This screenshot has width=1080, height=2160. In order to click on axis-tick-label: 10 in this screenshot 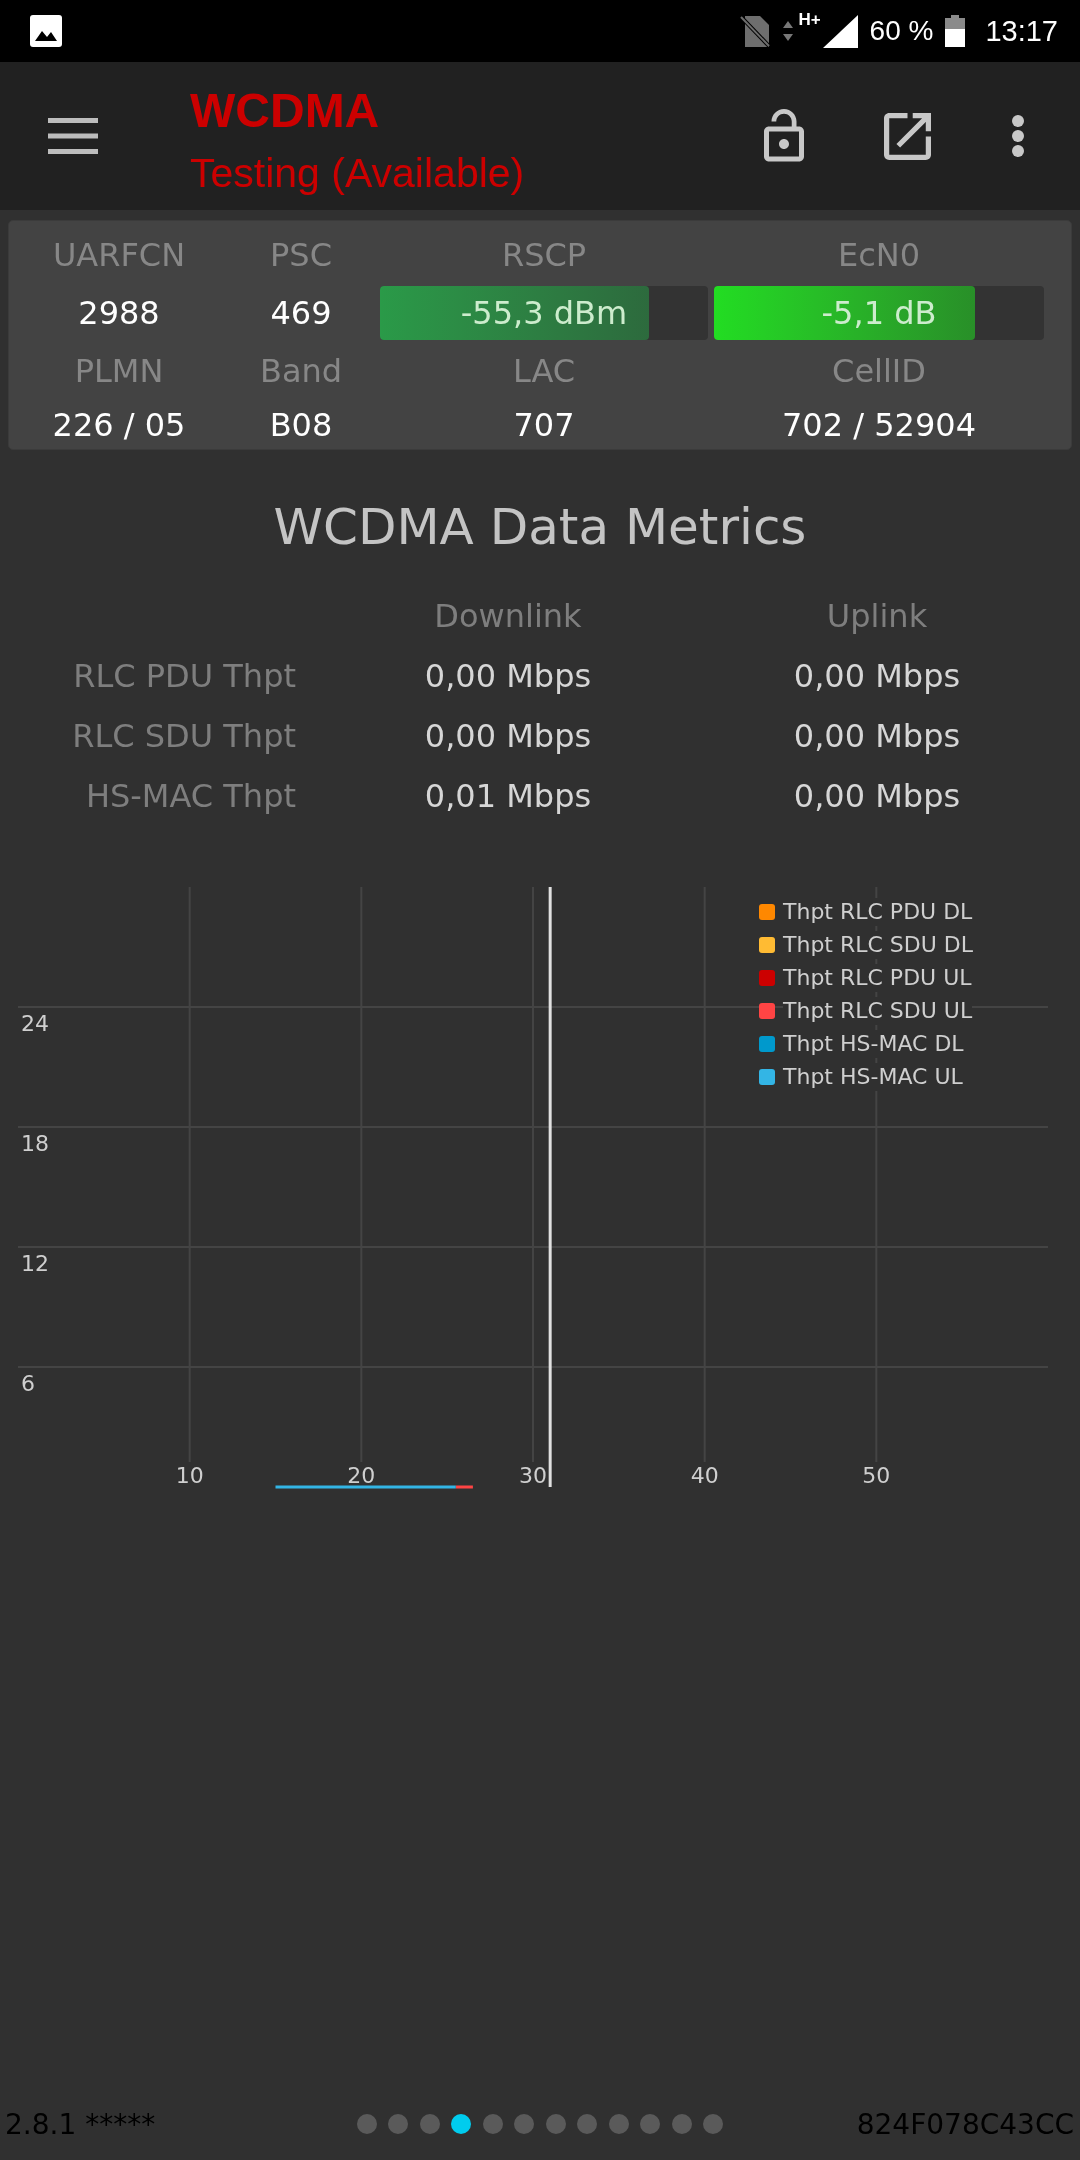, I will do `click(189, 1475)`.